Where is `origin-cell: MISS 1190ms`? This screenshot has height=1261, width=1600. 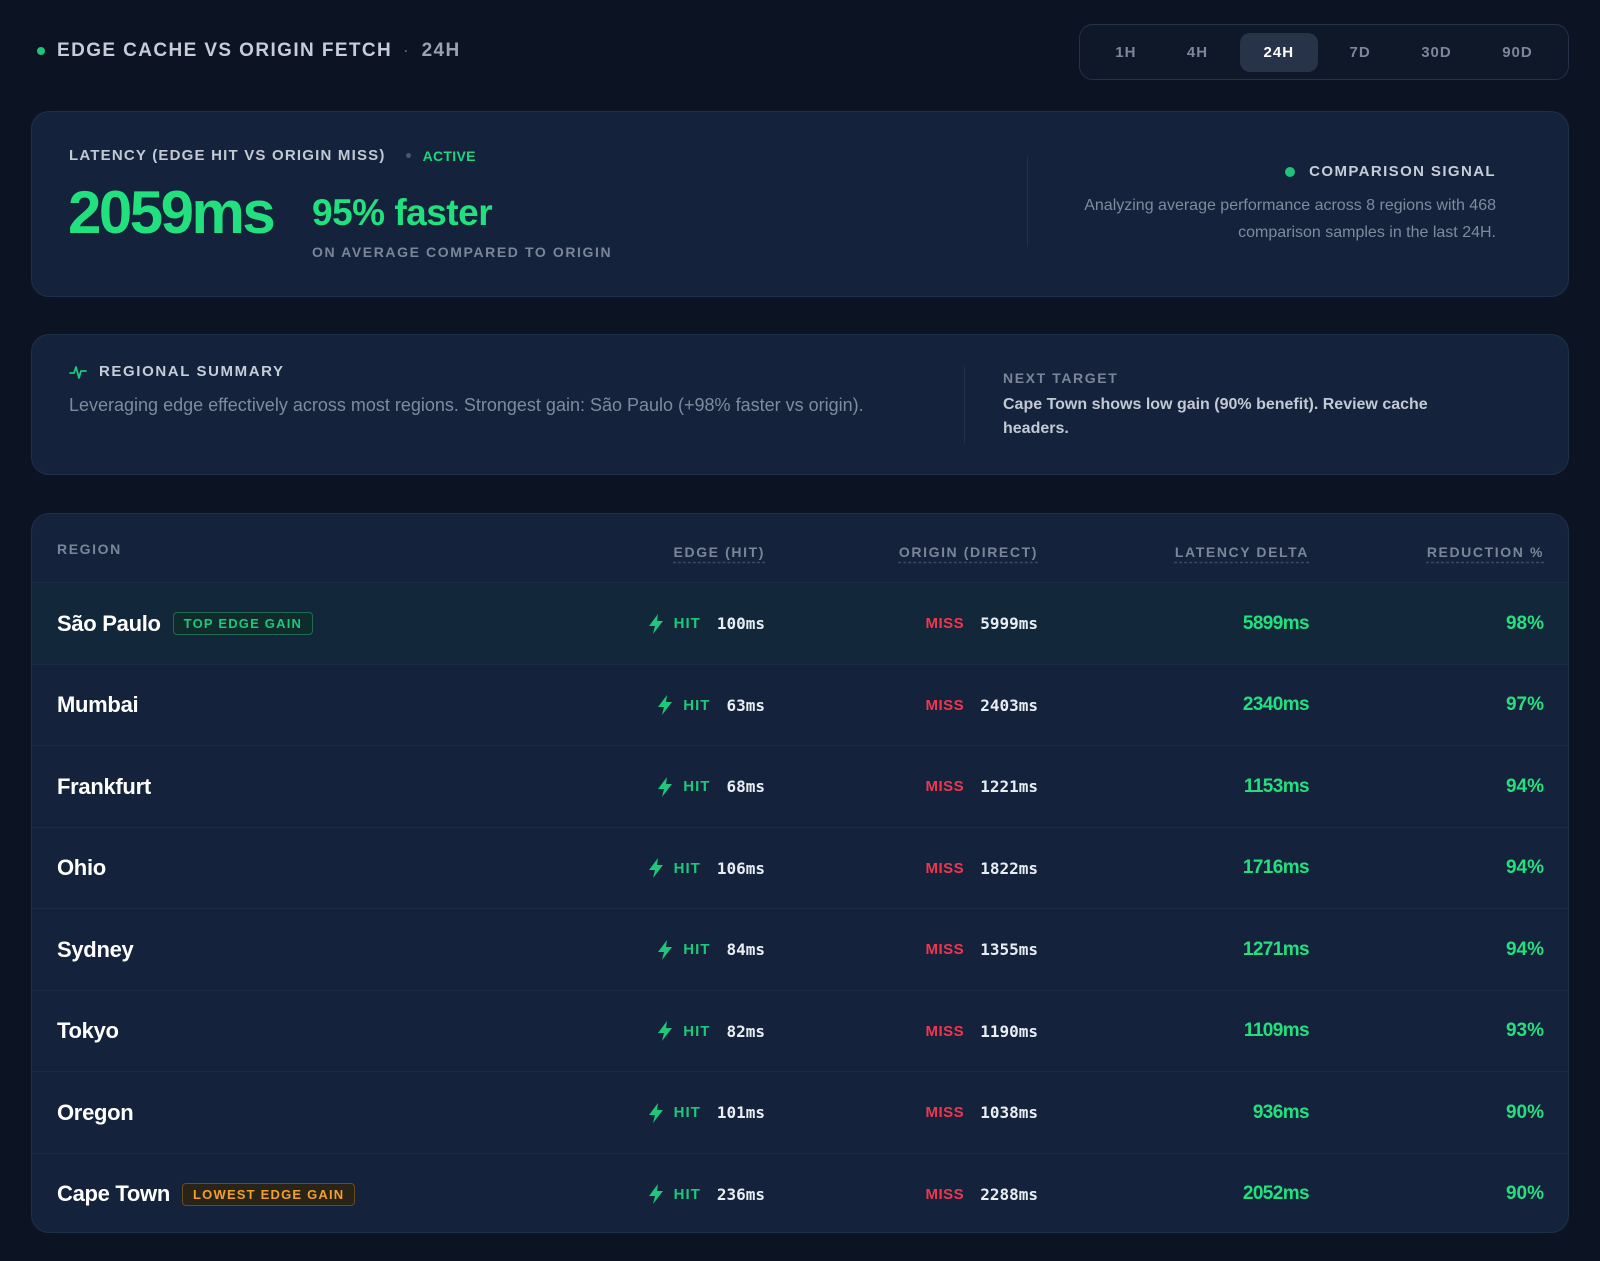 origin-cell: MISS 1190ms is located at coordinates (982, 1031).